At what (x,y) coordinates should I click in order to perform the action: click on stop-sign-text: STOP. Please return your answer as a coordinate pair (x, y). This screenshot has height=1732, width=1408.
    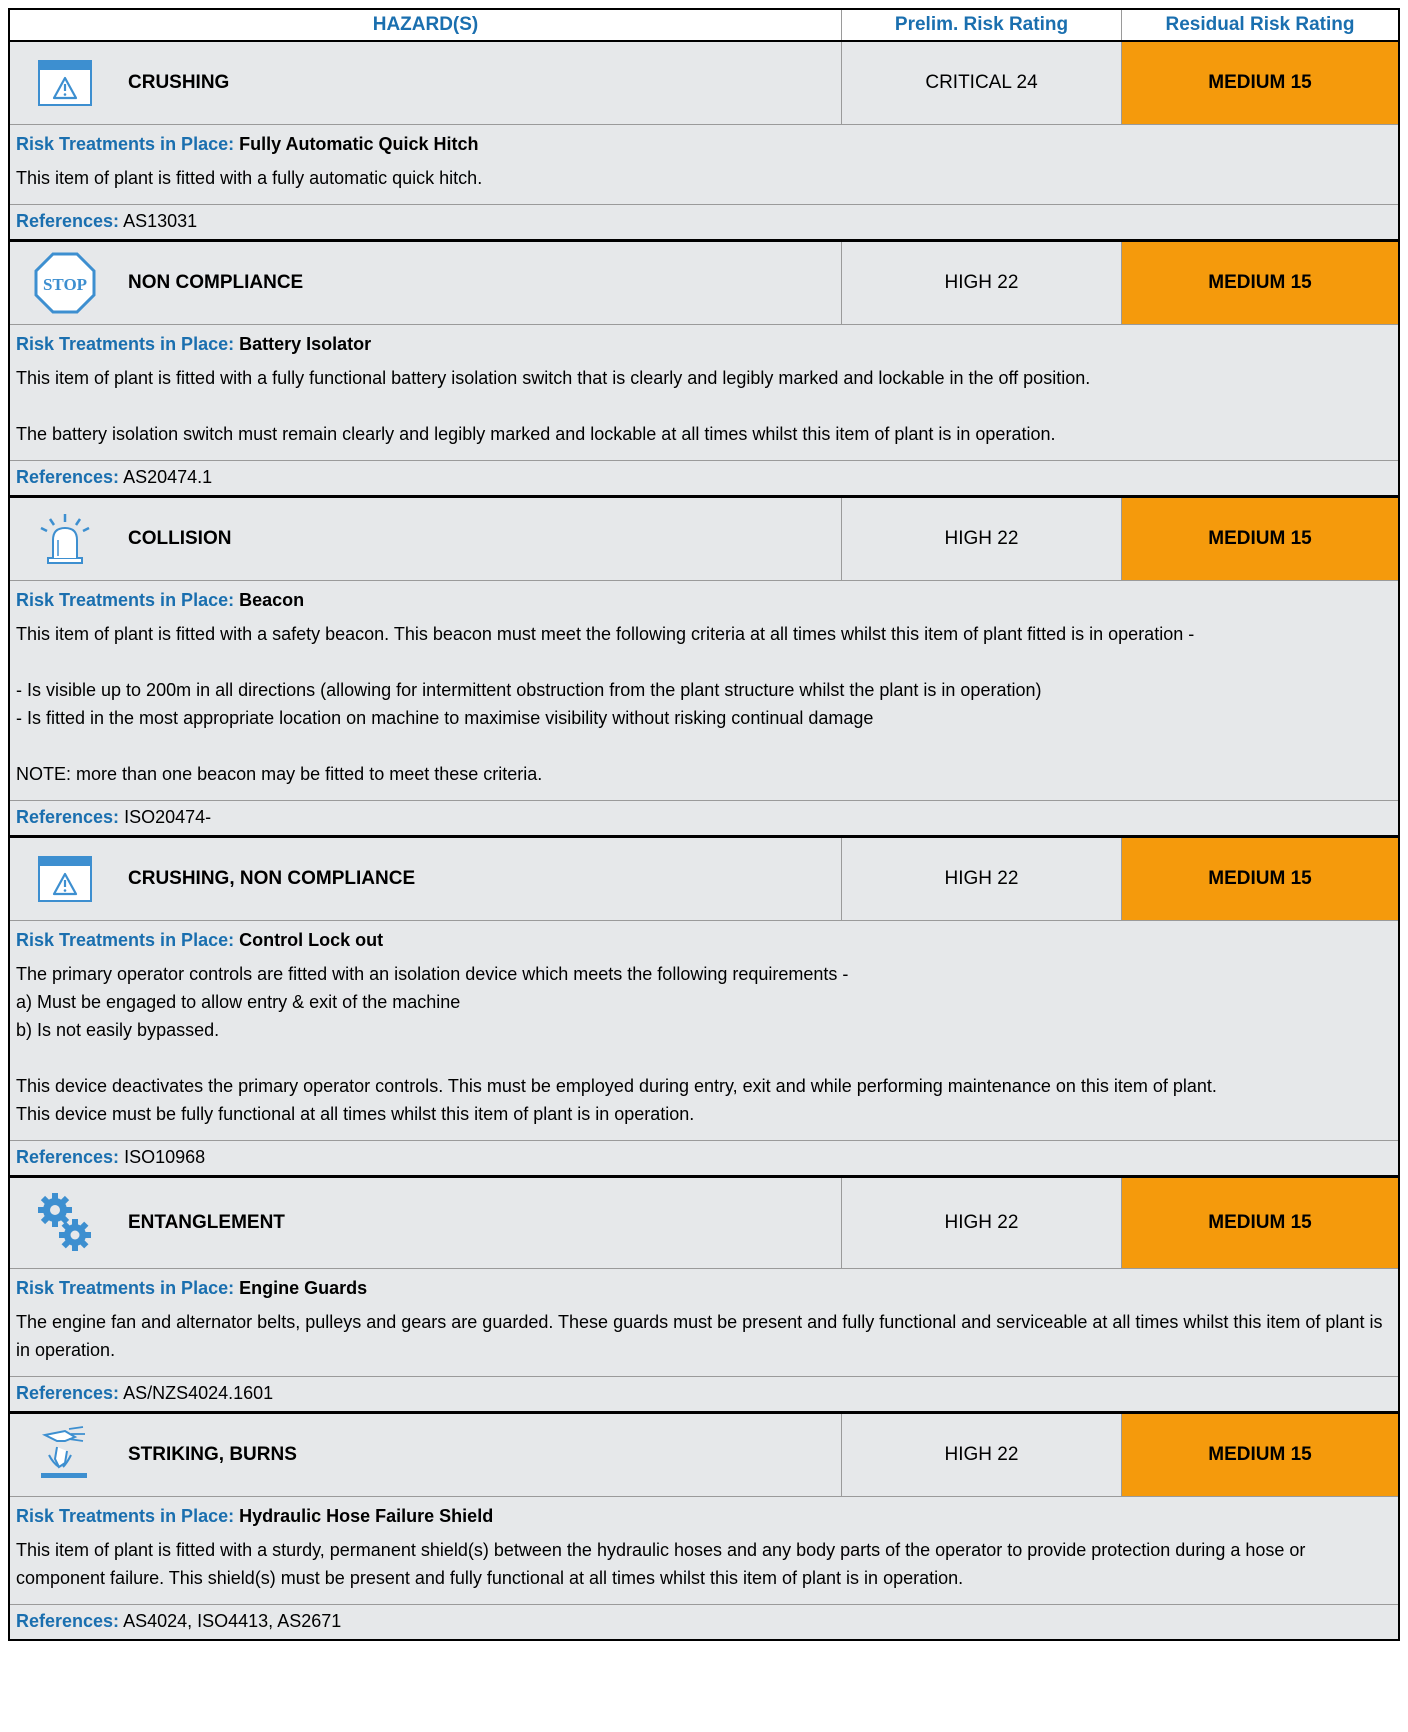
    Looking at the image, I should click on (65, 284).